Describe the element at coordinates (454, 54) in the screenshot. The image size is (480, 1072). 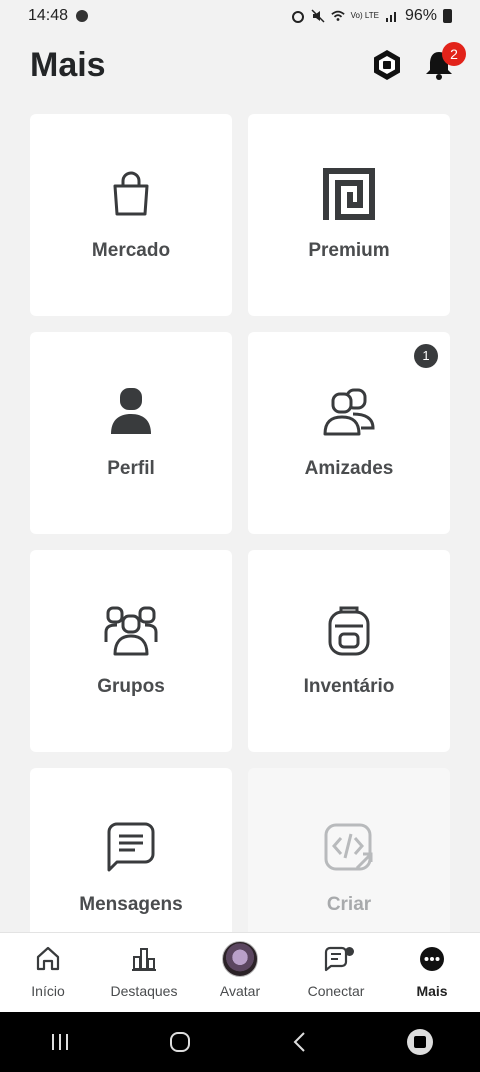
I see `notification-badge: 2` at that location.